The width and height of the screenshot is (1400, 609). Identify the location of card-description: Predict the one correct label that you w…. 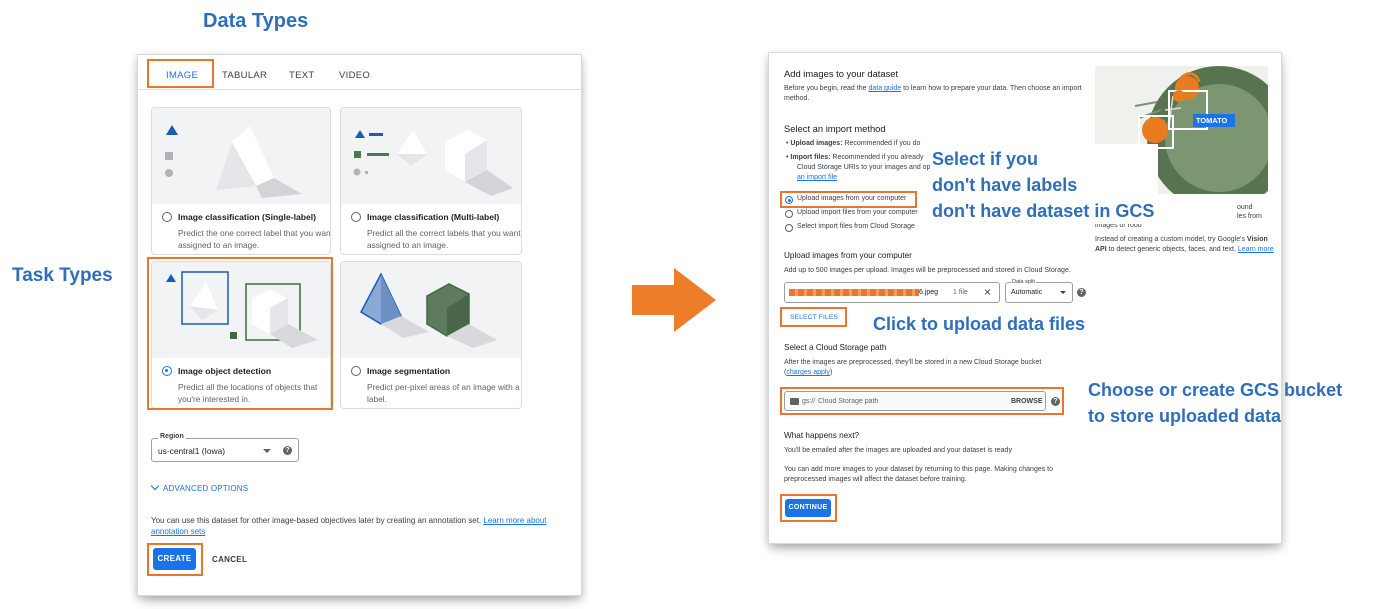
(254, 239).